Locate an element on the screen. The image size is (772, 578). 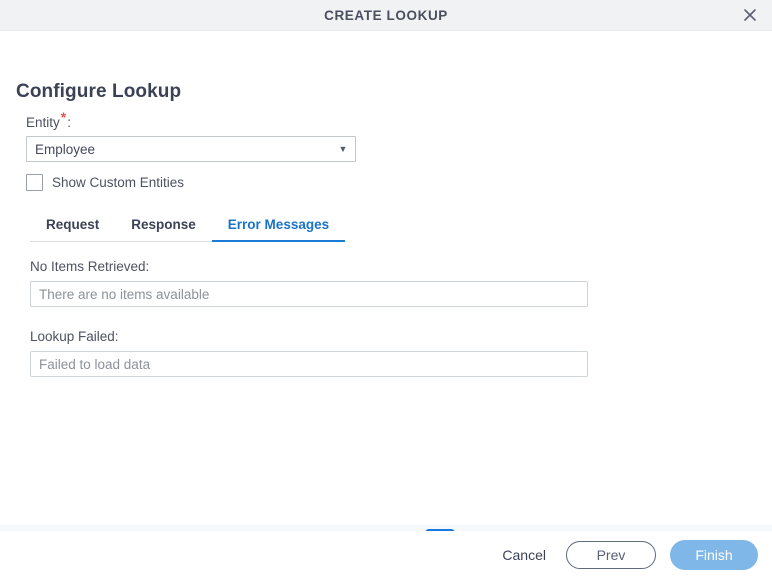
show-custom-entities-row: Show Custom Entities is located at coordinates (105, 182).